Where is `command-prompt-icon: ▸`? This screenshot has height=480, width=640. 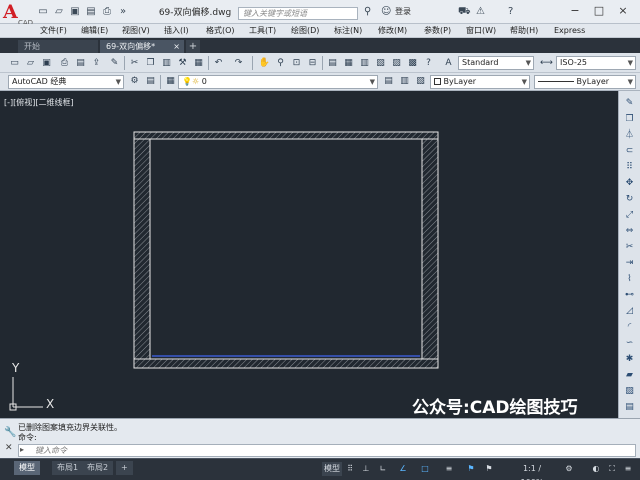
command-prompt-icon: ▸ is located at coordinates (22, 449).